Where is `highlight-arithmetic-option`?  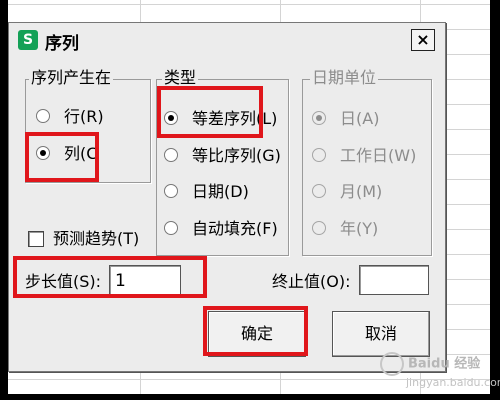
highlight-arithmetic-option is located at coordinates (210, 112).